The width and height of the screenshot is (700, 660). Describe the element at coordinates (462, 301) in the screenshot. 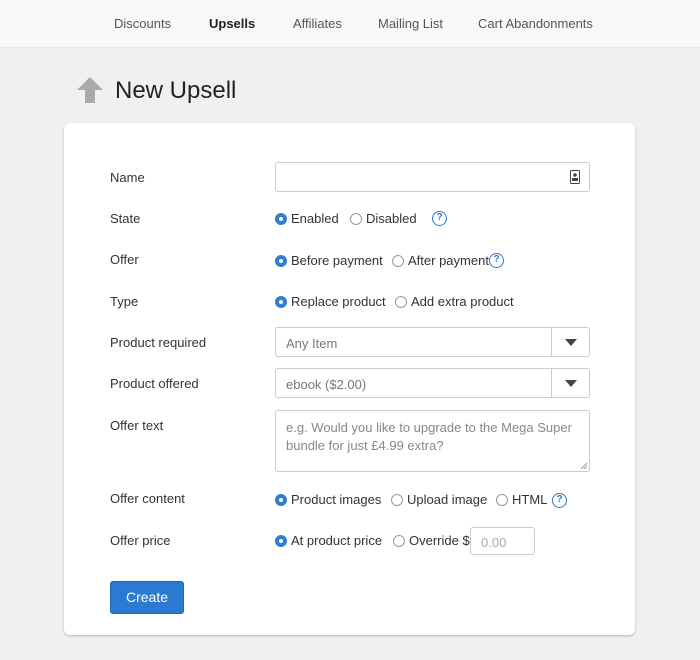

I see `type-add-extra-product-label: Add extra product` at that location.